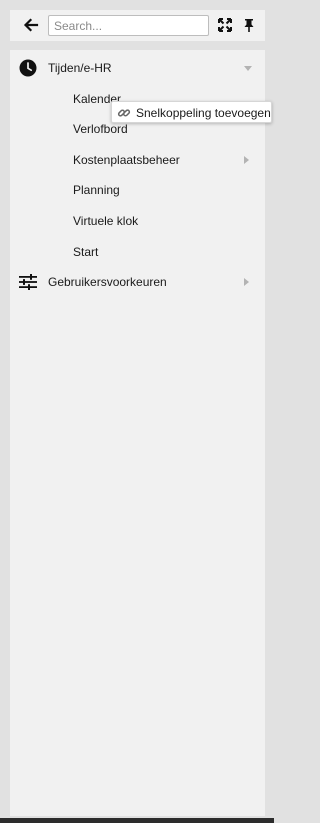  What do you see at coordinates (107, 282) in the screenshot?
I see `menu-section-label: Gebruikersvoorkeuren` at bounding box center [107, 282].